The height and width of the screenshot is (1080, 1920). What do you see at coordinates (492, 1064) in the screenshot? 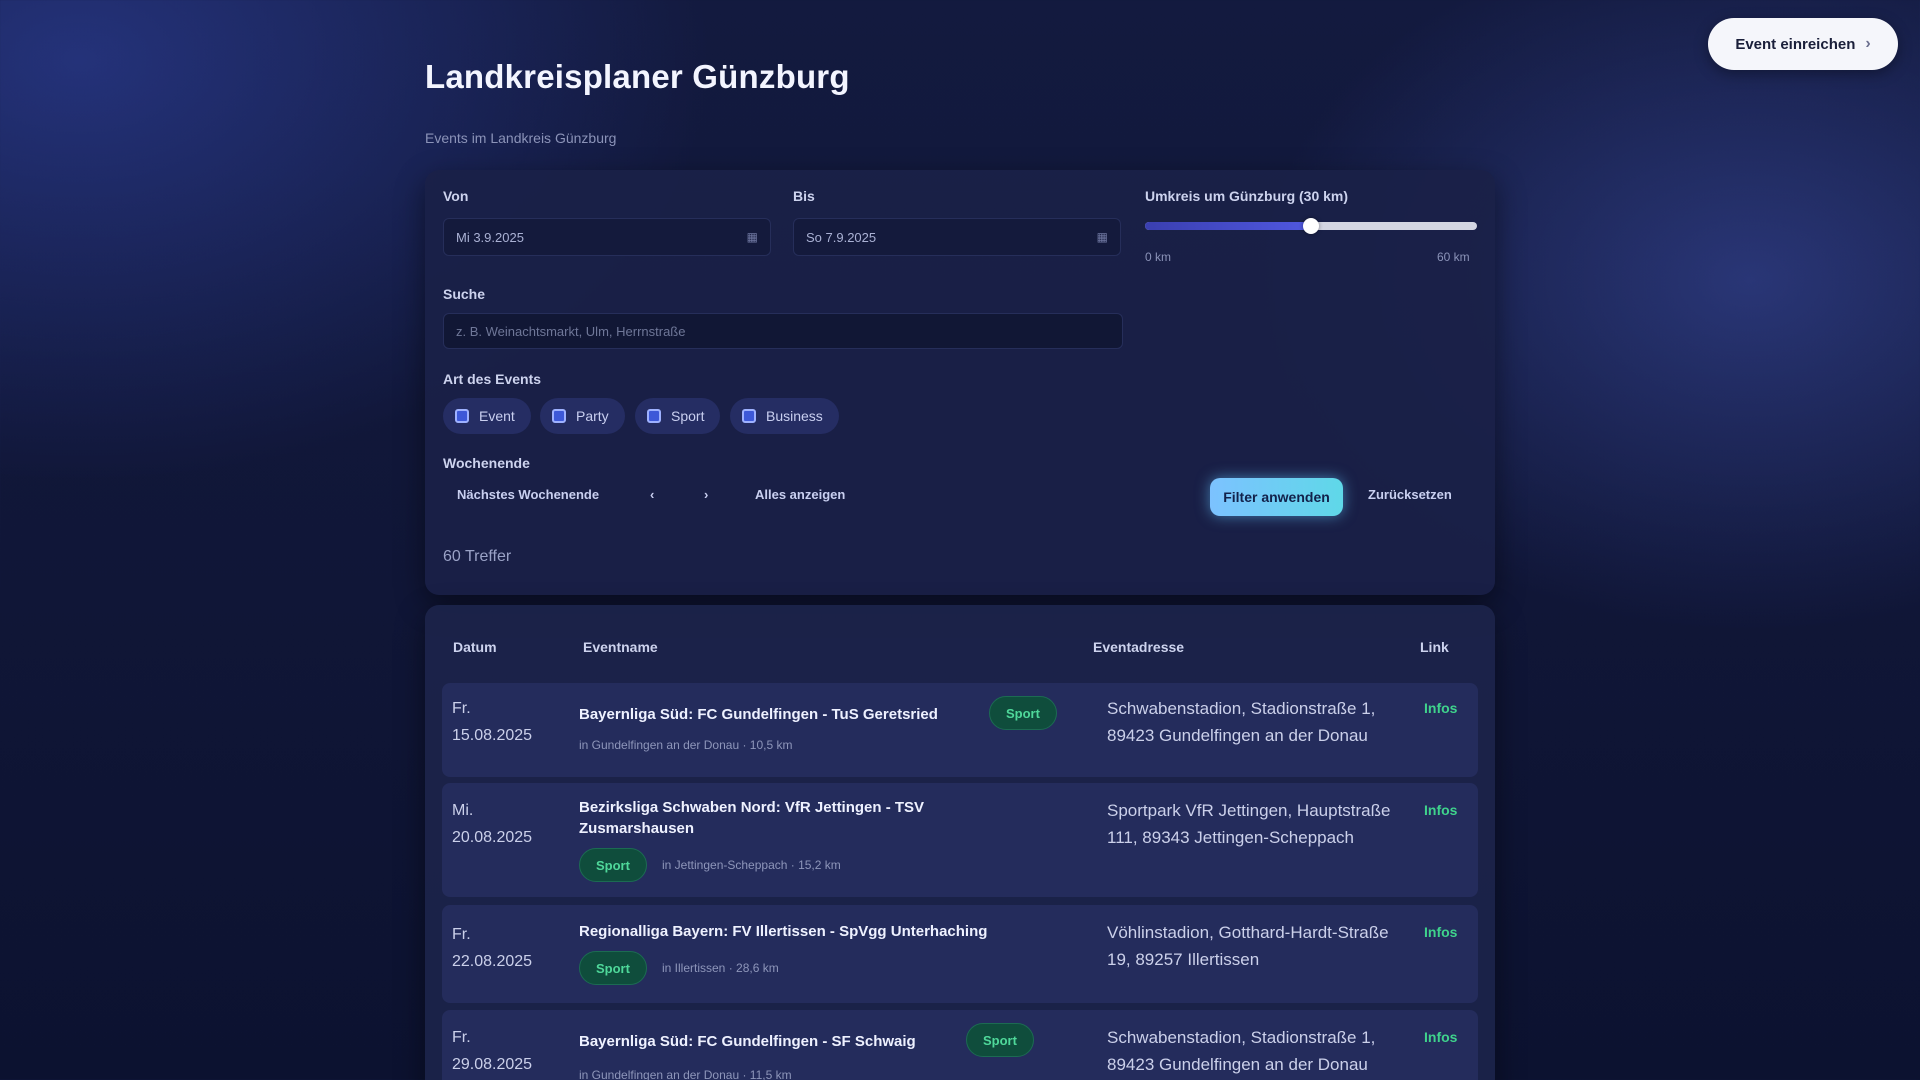
I see `event-date-value: 29.08.2025` at bounding box center [492, 1064].